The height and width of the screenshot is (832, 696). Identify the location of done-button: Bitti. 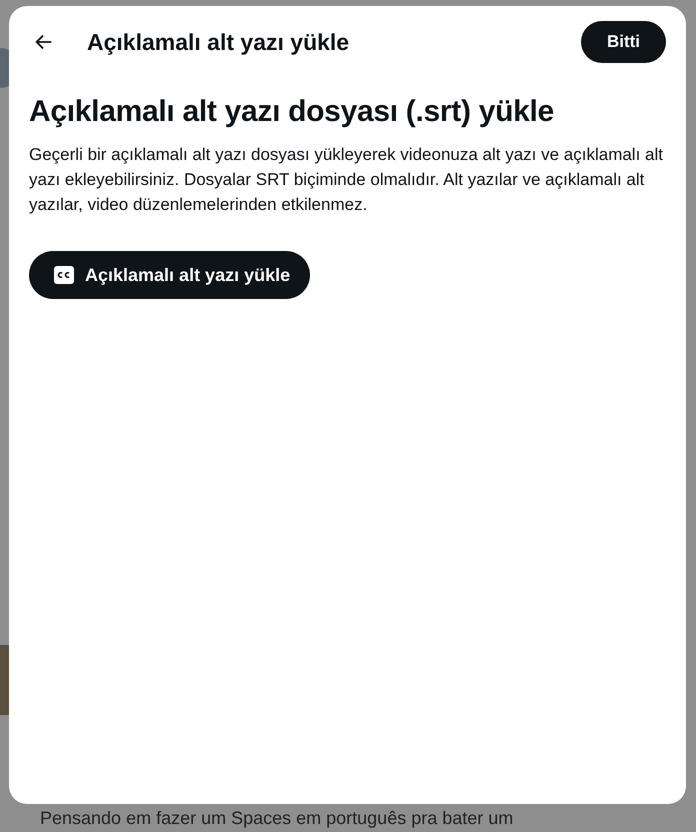
(623, 42).